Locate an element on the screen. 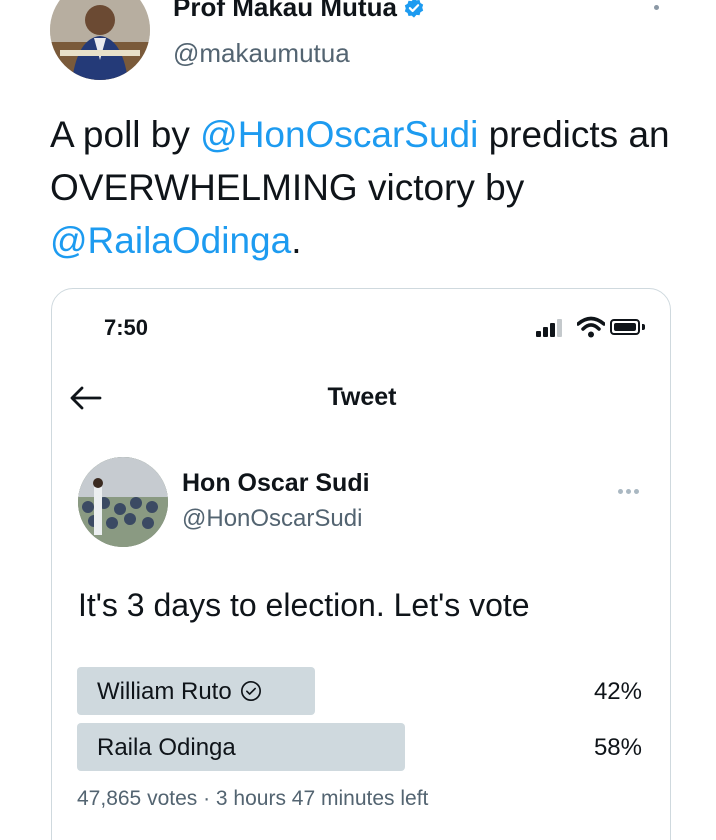  wifi-icon is located at coordinates (591, 327).